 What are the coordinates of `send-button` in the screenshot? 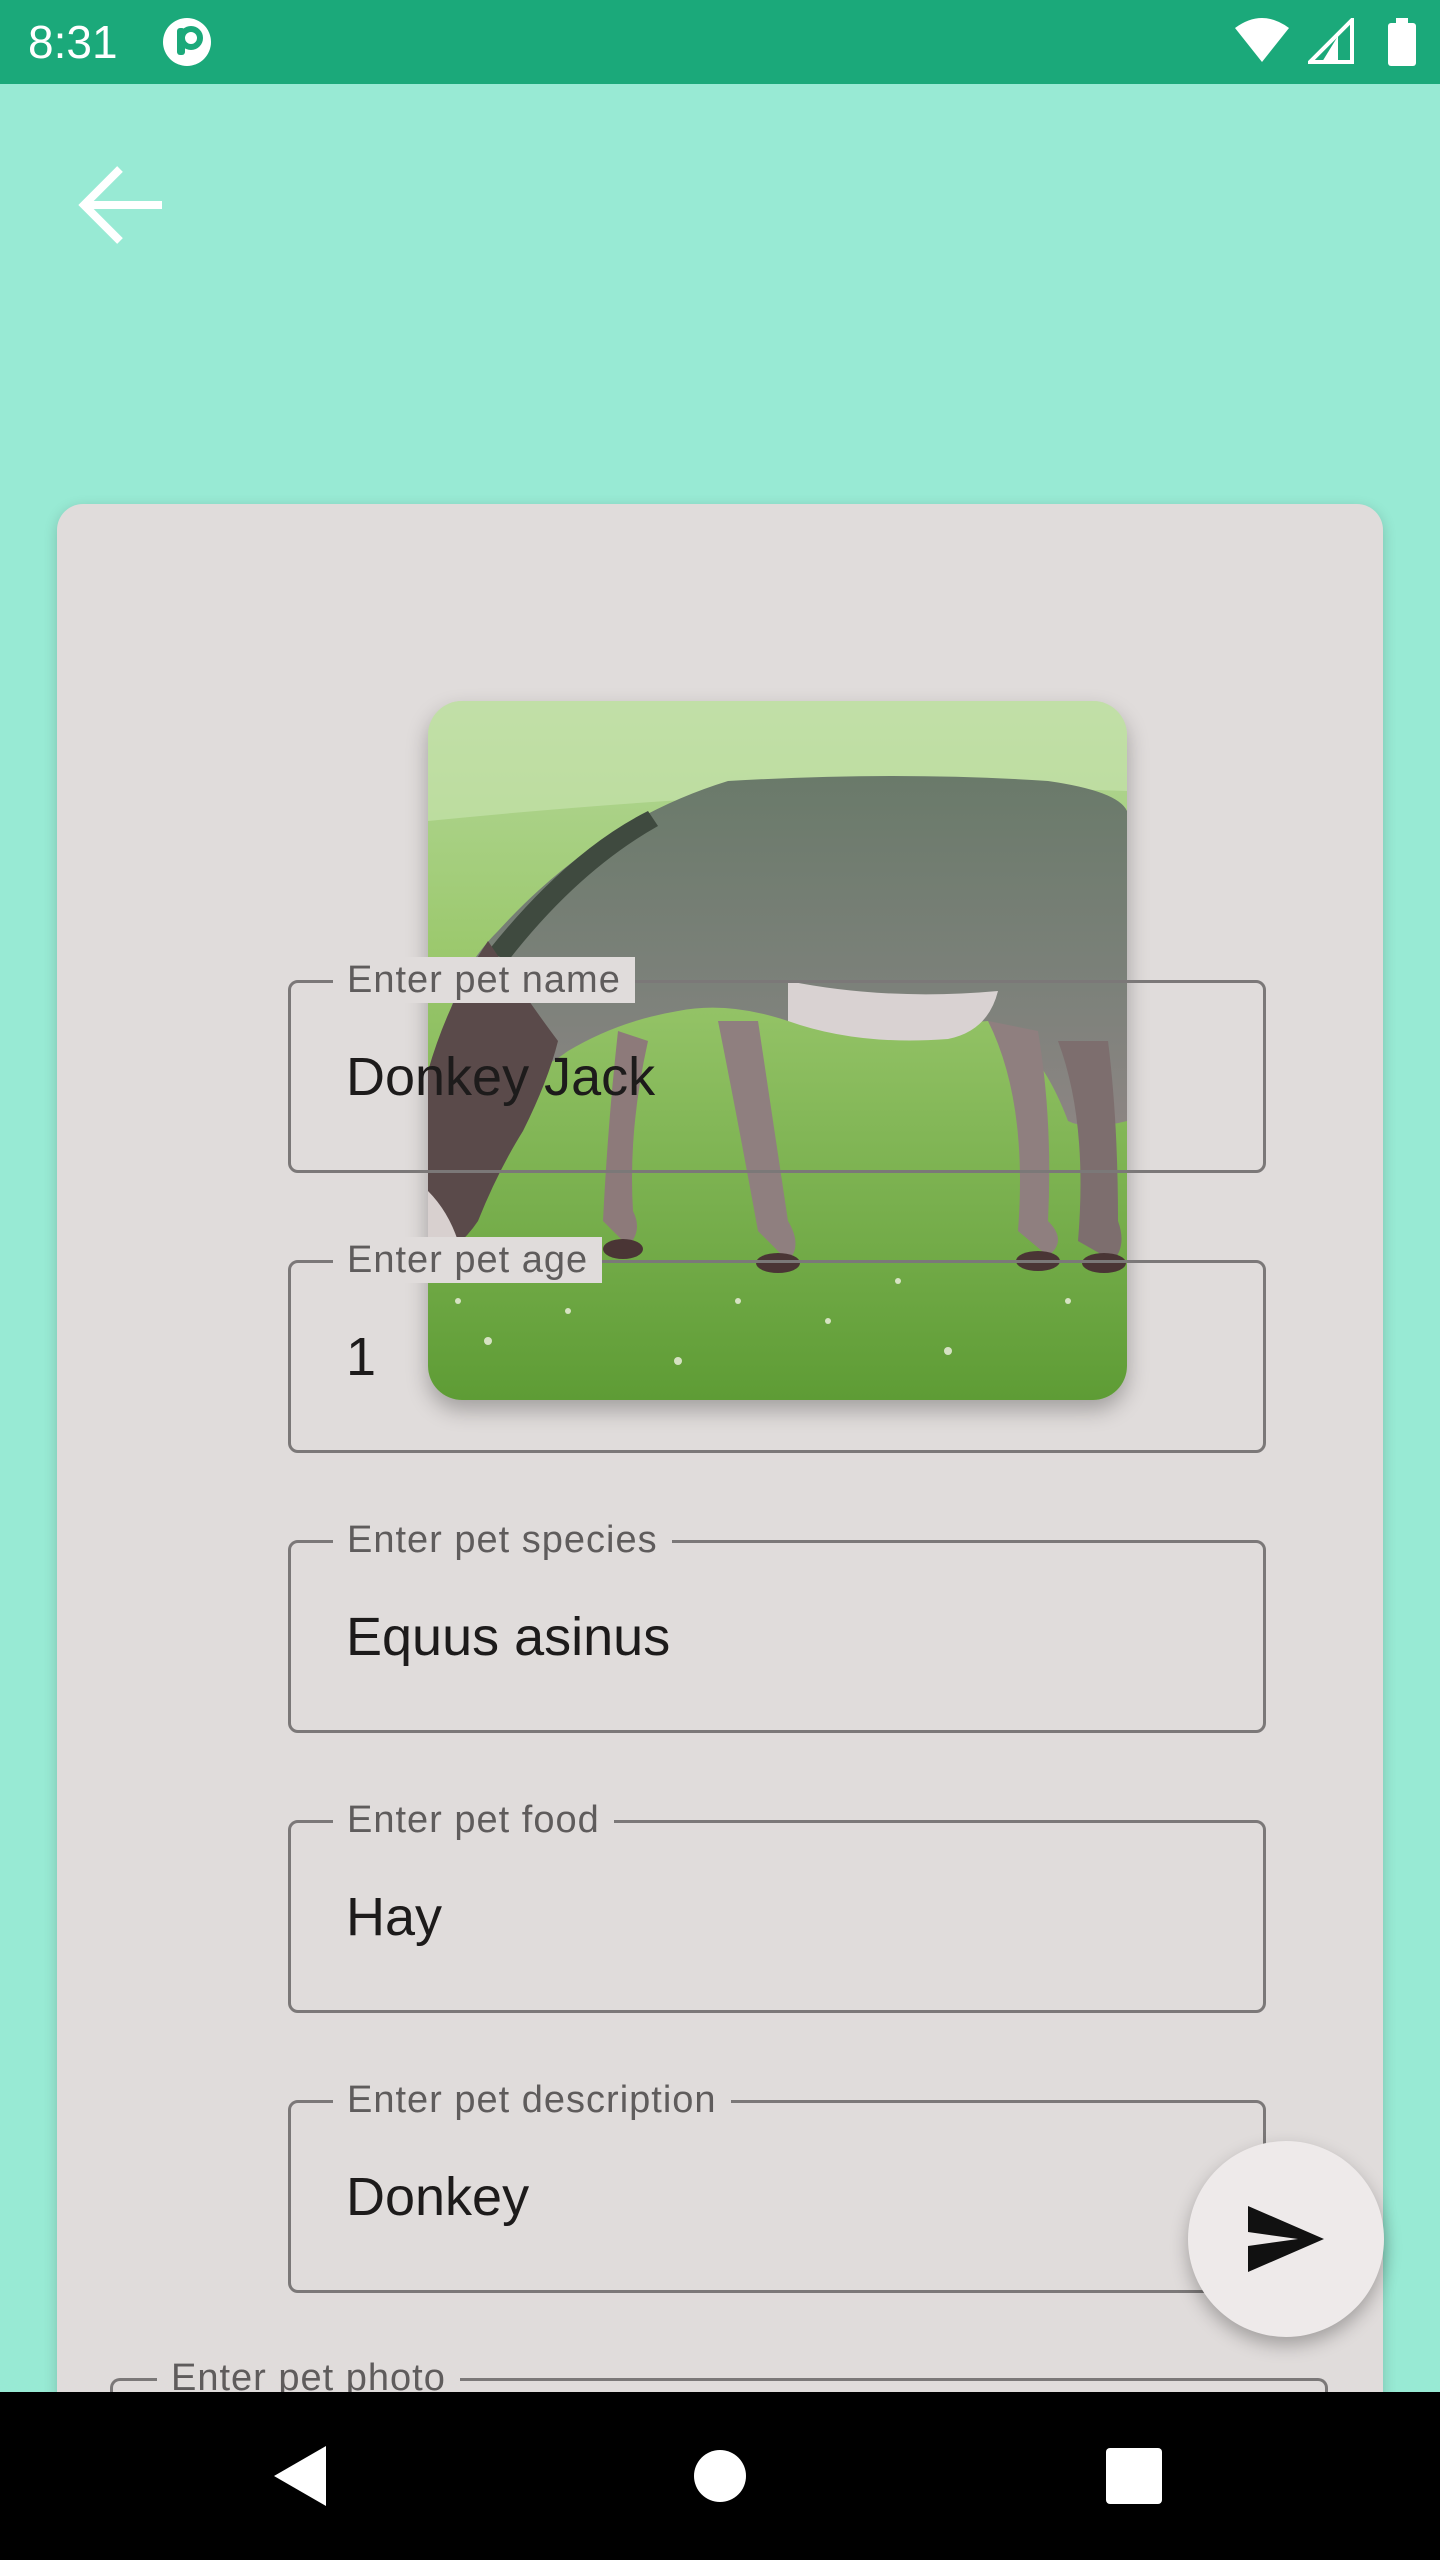 It's located at (1286, 2239).